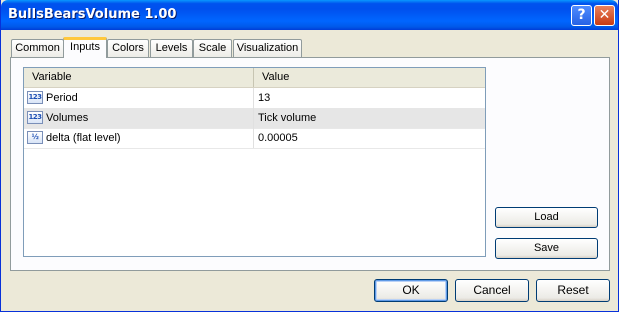 Image resolution: width=619 pixels, height=312 pixels. What do you see at coordinates (267, 48) in the screenshot?
I see `tab-visualization: Visualization` at bounding box center [267, 48].